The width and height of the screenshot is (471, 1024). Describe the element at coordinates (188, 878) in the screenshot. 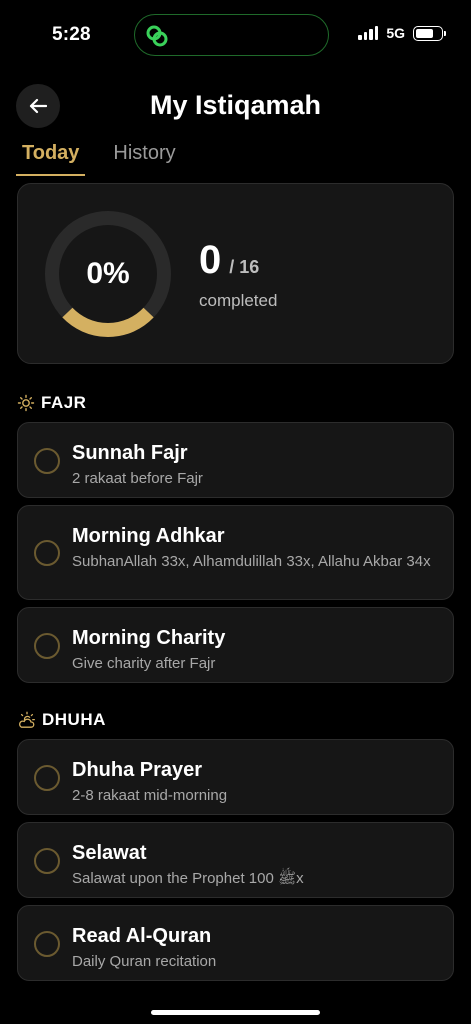

I see `task-subtitle: Salawat upon the Prophet 100 ﷺx` at that location.